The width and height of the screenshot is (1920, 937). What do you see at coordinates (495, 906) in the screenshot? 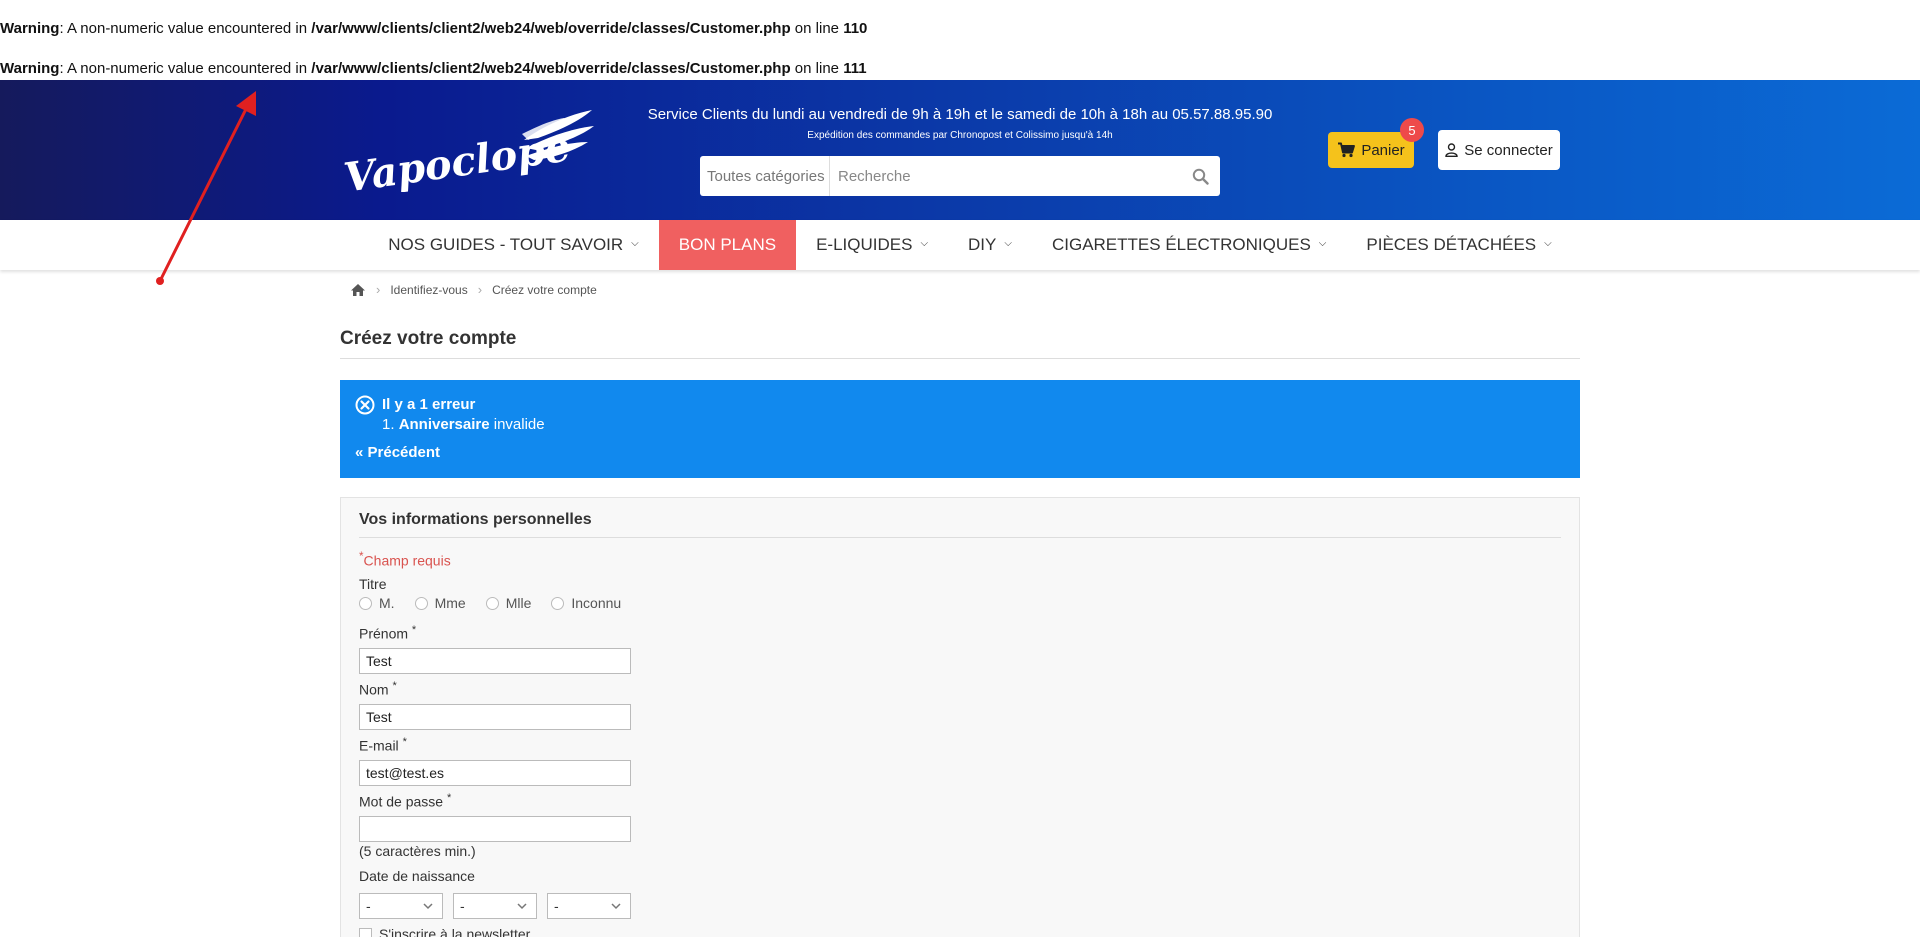
I see `birthdate-month-select: -` at bounding box center [495, 906].